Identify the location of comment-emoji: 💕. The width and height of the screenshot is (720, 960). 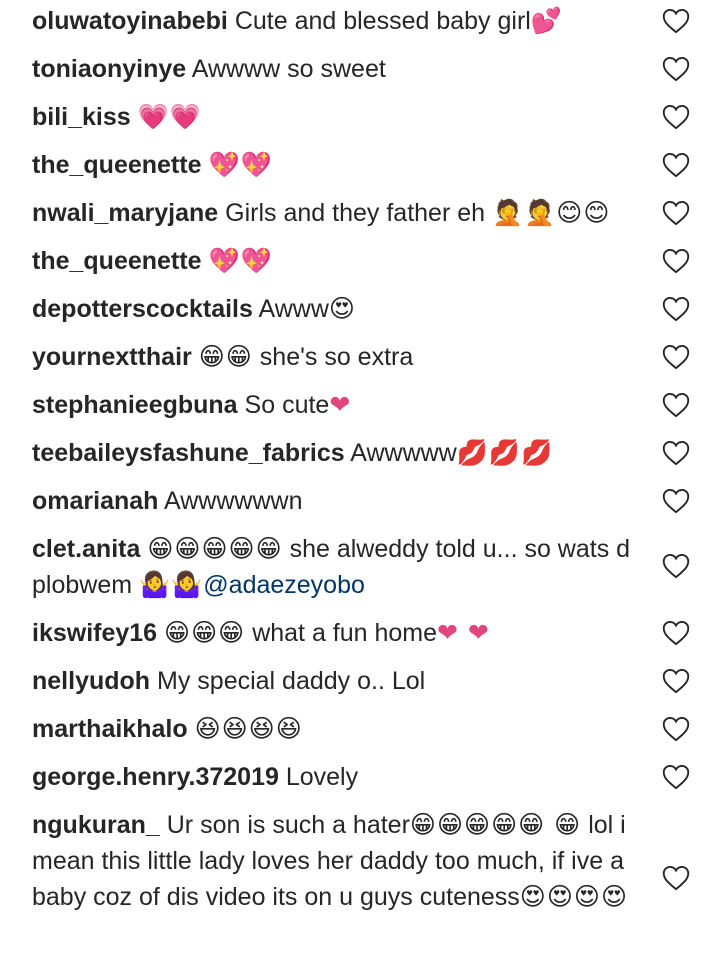
(546, 20).